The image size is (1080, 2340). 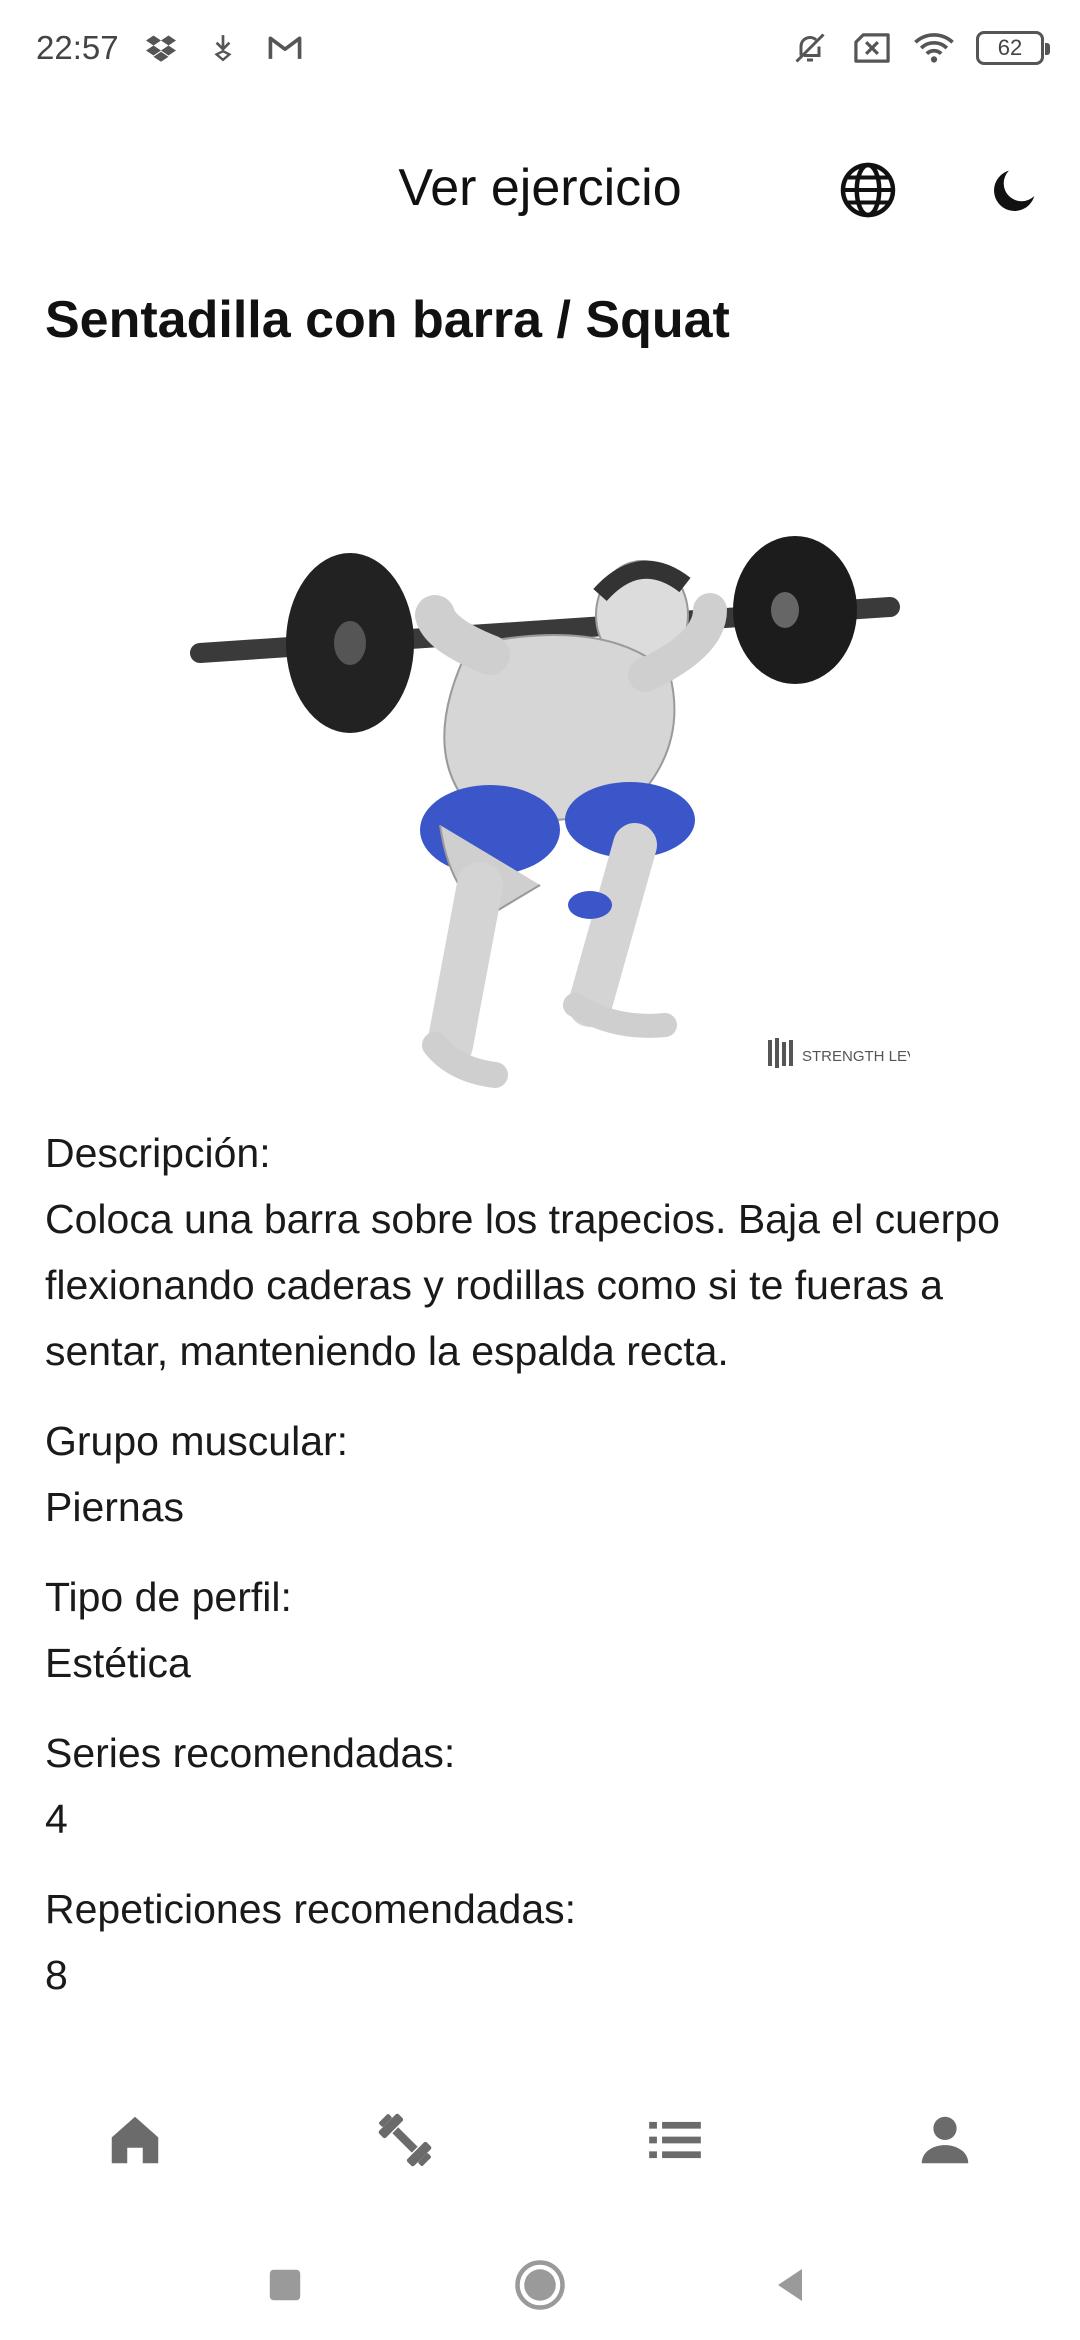 I want to click on person-icon, so click(x=945, y=2140).